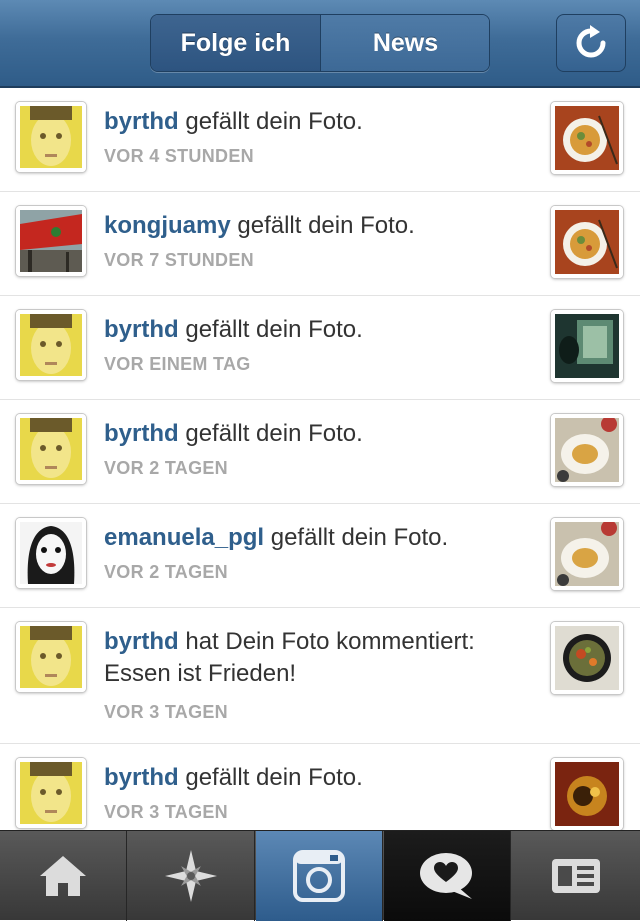 The height and width of the screenshot is (921, 640). I want to click on camera-icon, so click(319, 876).